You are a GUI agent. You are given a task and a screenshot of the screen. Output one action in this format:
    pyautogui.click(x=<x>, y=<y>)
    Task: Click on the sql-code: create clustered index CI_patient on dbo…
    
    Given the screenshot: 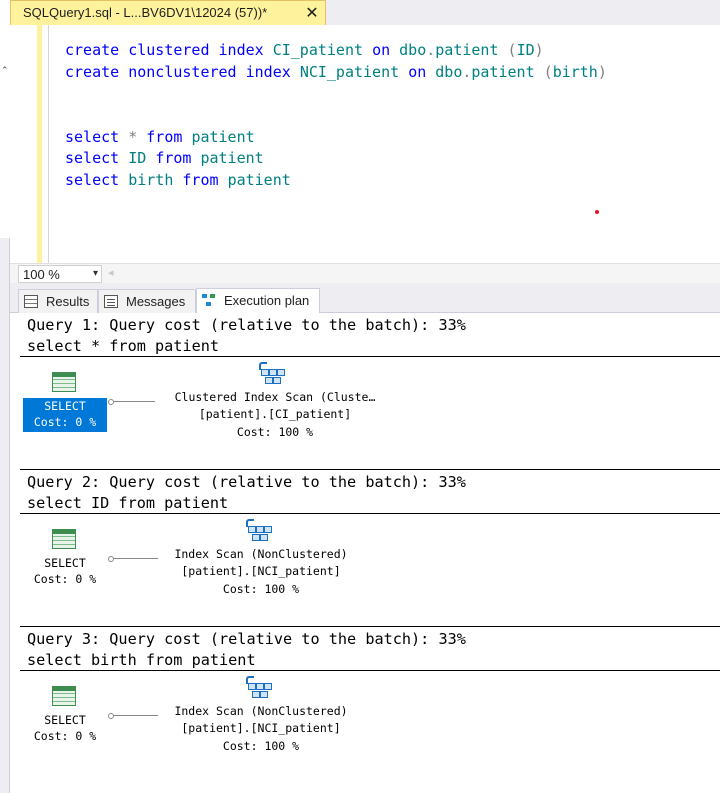 What is the action you would take?
    pyautogui.click(x=336, y=116)
    